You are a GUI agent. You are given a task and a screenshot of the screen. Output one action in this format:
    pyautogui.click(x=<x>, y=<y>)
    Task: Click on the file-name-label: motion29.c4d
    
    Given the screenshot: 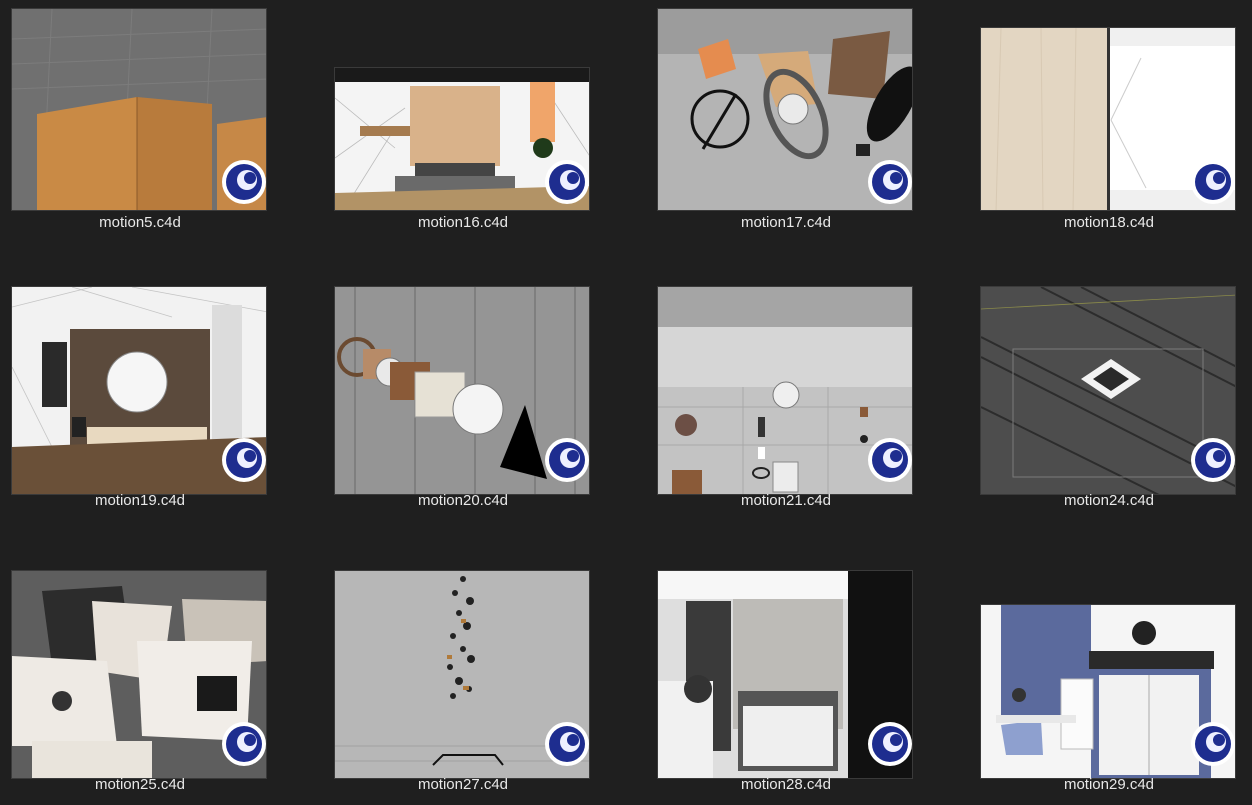 What is the action you would take?
    pyautogui.click(x=1109, y=784)
    